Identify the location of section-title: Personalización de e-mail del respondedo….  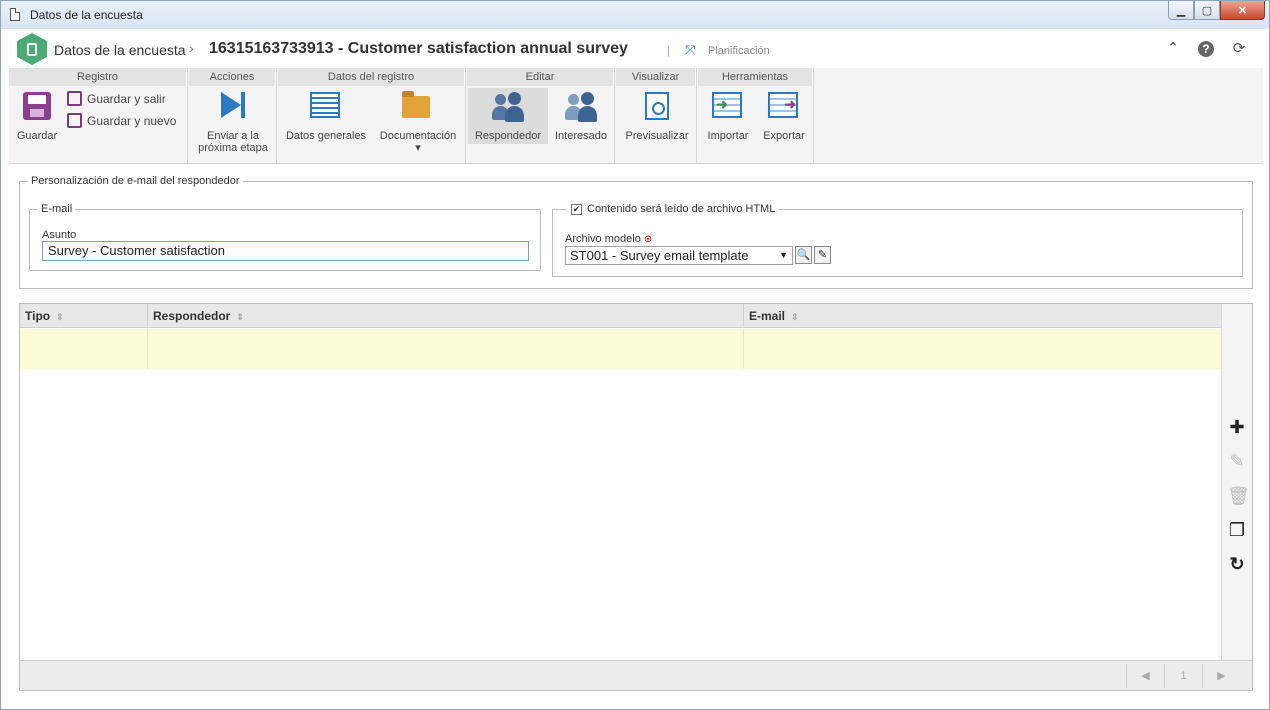
(135, 181).